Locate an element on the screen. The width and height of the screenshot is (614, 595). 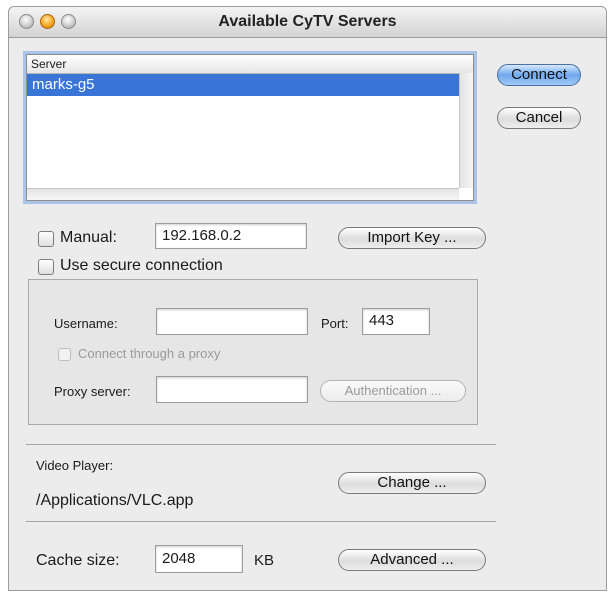
username-label: Username: is located at coordinates (86, 323).